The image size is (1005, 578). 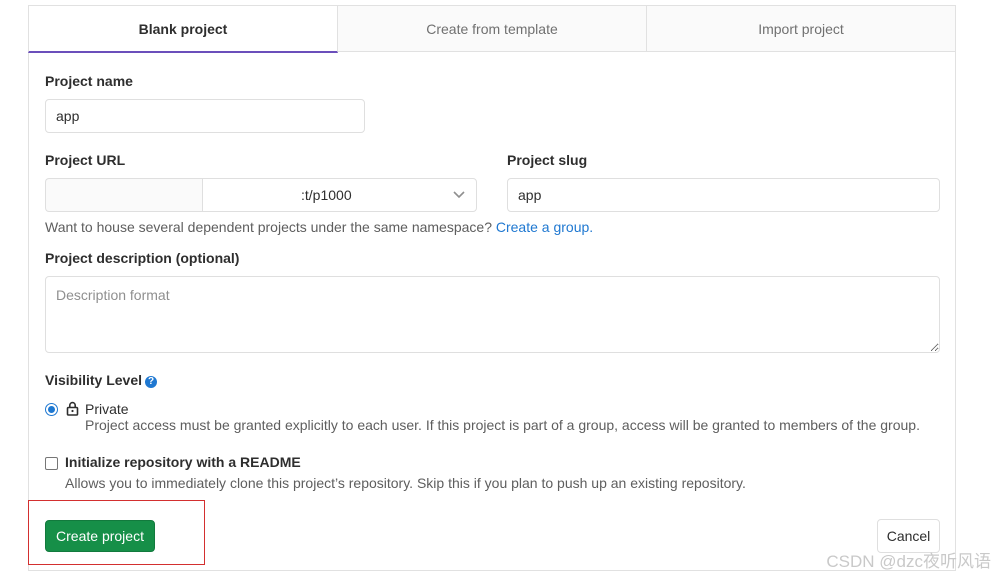 What do you see at coordinates (85, 160) in the screenshot?
I see `project-url-label: Project URL` at bounding box center [85, 160].